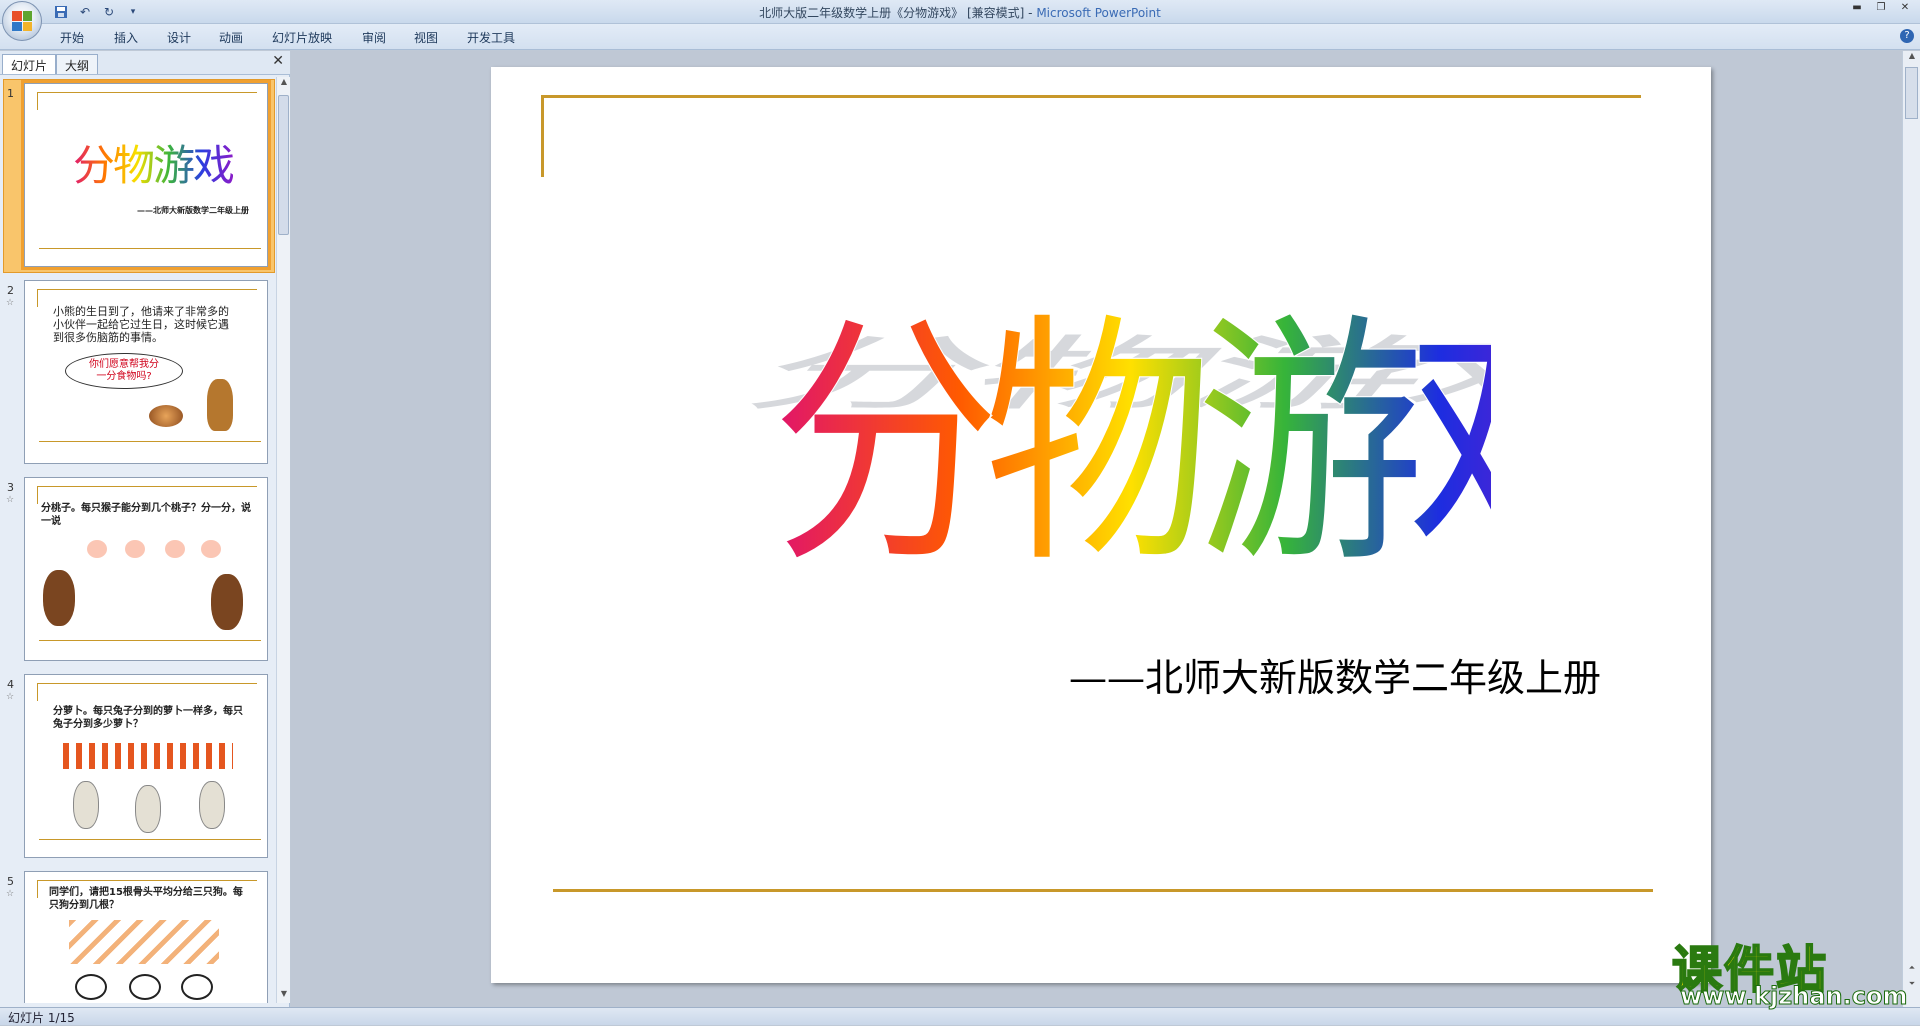 This screenshot has height=1026, width=1920. What do you see at coordinates (1103, 890) in the screenshot?
I see `decor-line-bottom` at bounding box center [1103, 890].